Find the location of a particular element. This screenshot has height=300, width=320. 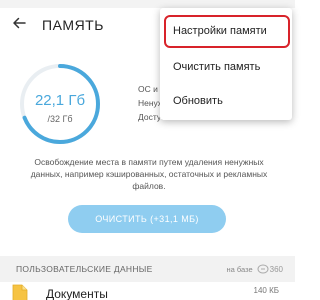

status-bar is located at coordinates (147, 4).